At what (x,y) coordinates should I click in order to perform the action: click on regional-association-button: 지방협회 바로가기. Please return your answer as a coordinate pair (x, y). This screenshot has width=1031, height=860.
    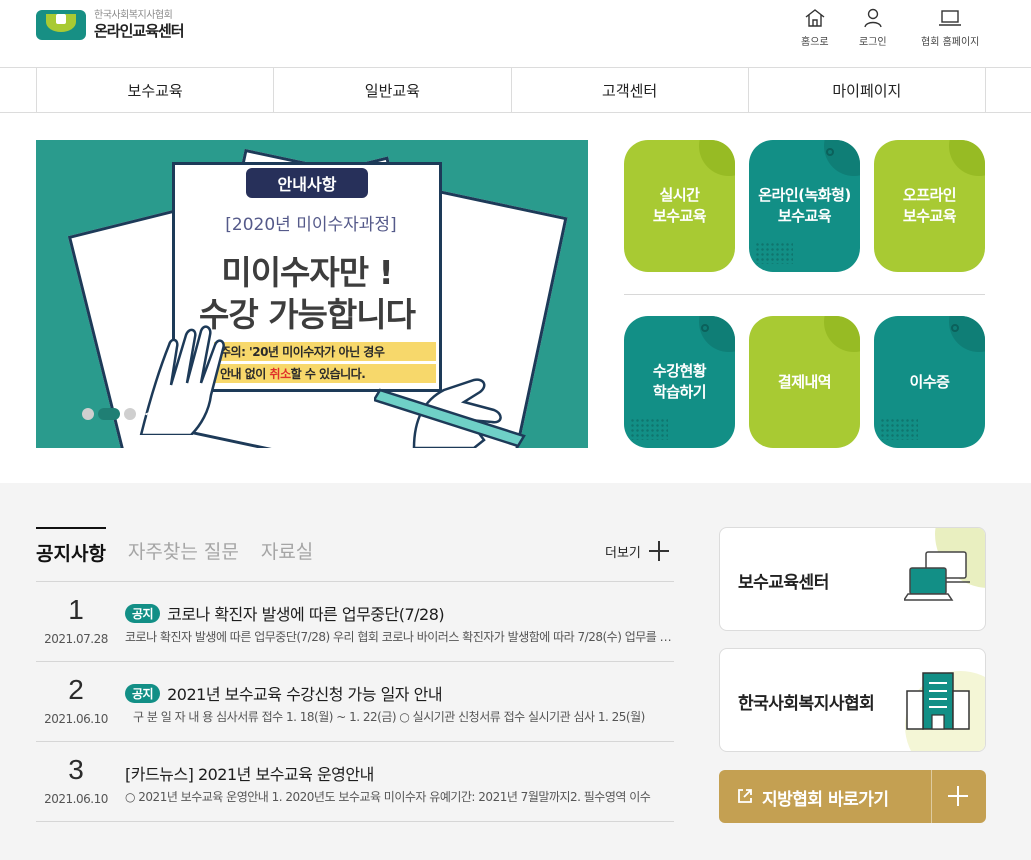
    Looking at the image, I should click on (852, 796).